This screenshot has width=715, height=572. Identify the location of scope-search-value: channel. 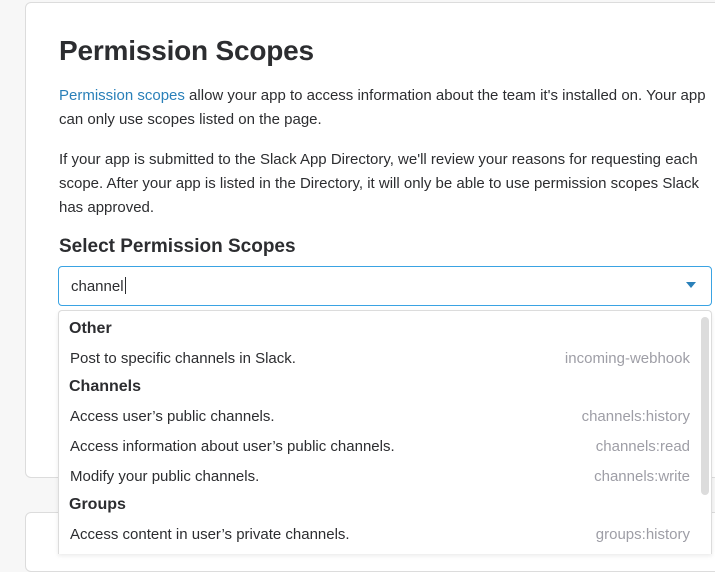
(97, 286).